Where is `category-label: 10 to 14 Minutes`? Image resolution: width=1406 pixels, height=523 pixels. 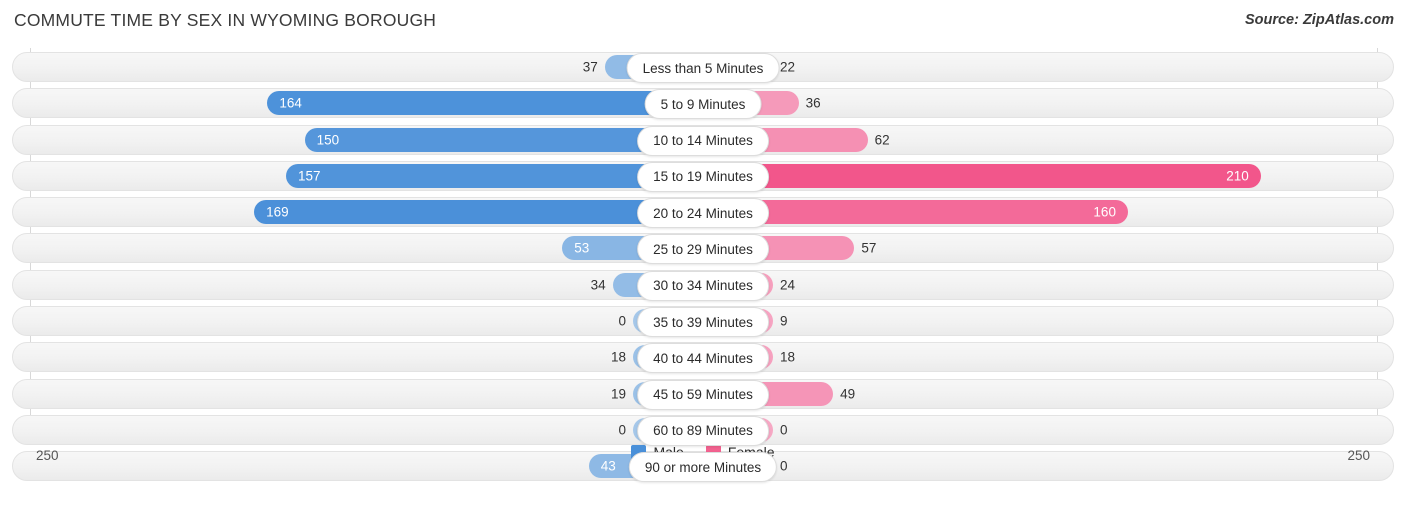 category-label: 10 to 14 Minutes is located at coordinates (703, 140).